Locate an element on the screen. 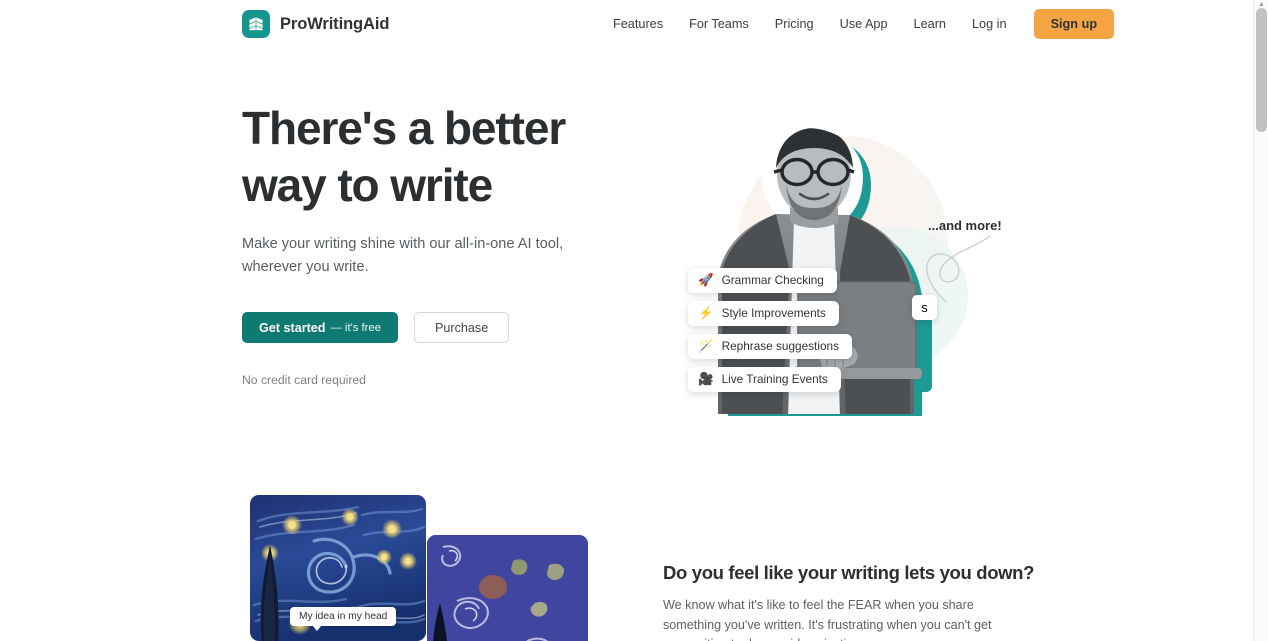 Image resolution: width=1268 pixels, height=641 pixels. nav-item-features: Features is located at coordinates (638, 24).